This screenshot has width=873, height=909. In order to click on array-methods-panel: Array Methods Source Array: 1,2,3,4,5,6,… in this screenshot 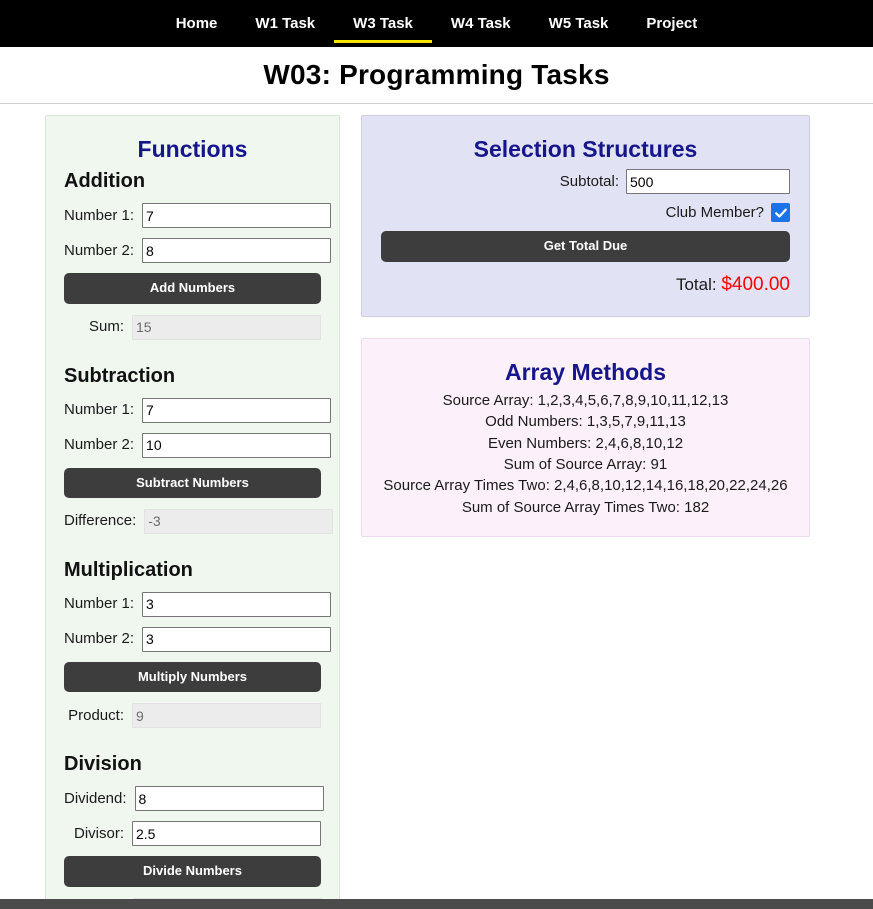, I will do `click(585, 437)`.